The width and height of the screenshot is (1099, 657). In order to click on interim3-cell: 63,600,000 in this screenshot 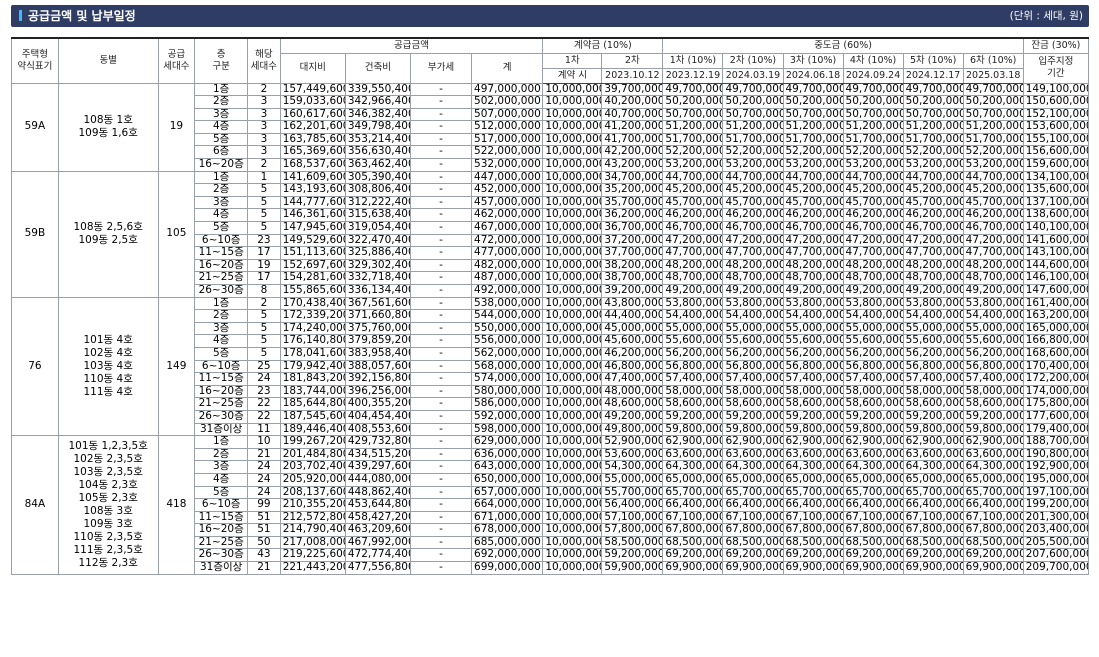, I will do `click(813, 454)`.